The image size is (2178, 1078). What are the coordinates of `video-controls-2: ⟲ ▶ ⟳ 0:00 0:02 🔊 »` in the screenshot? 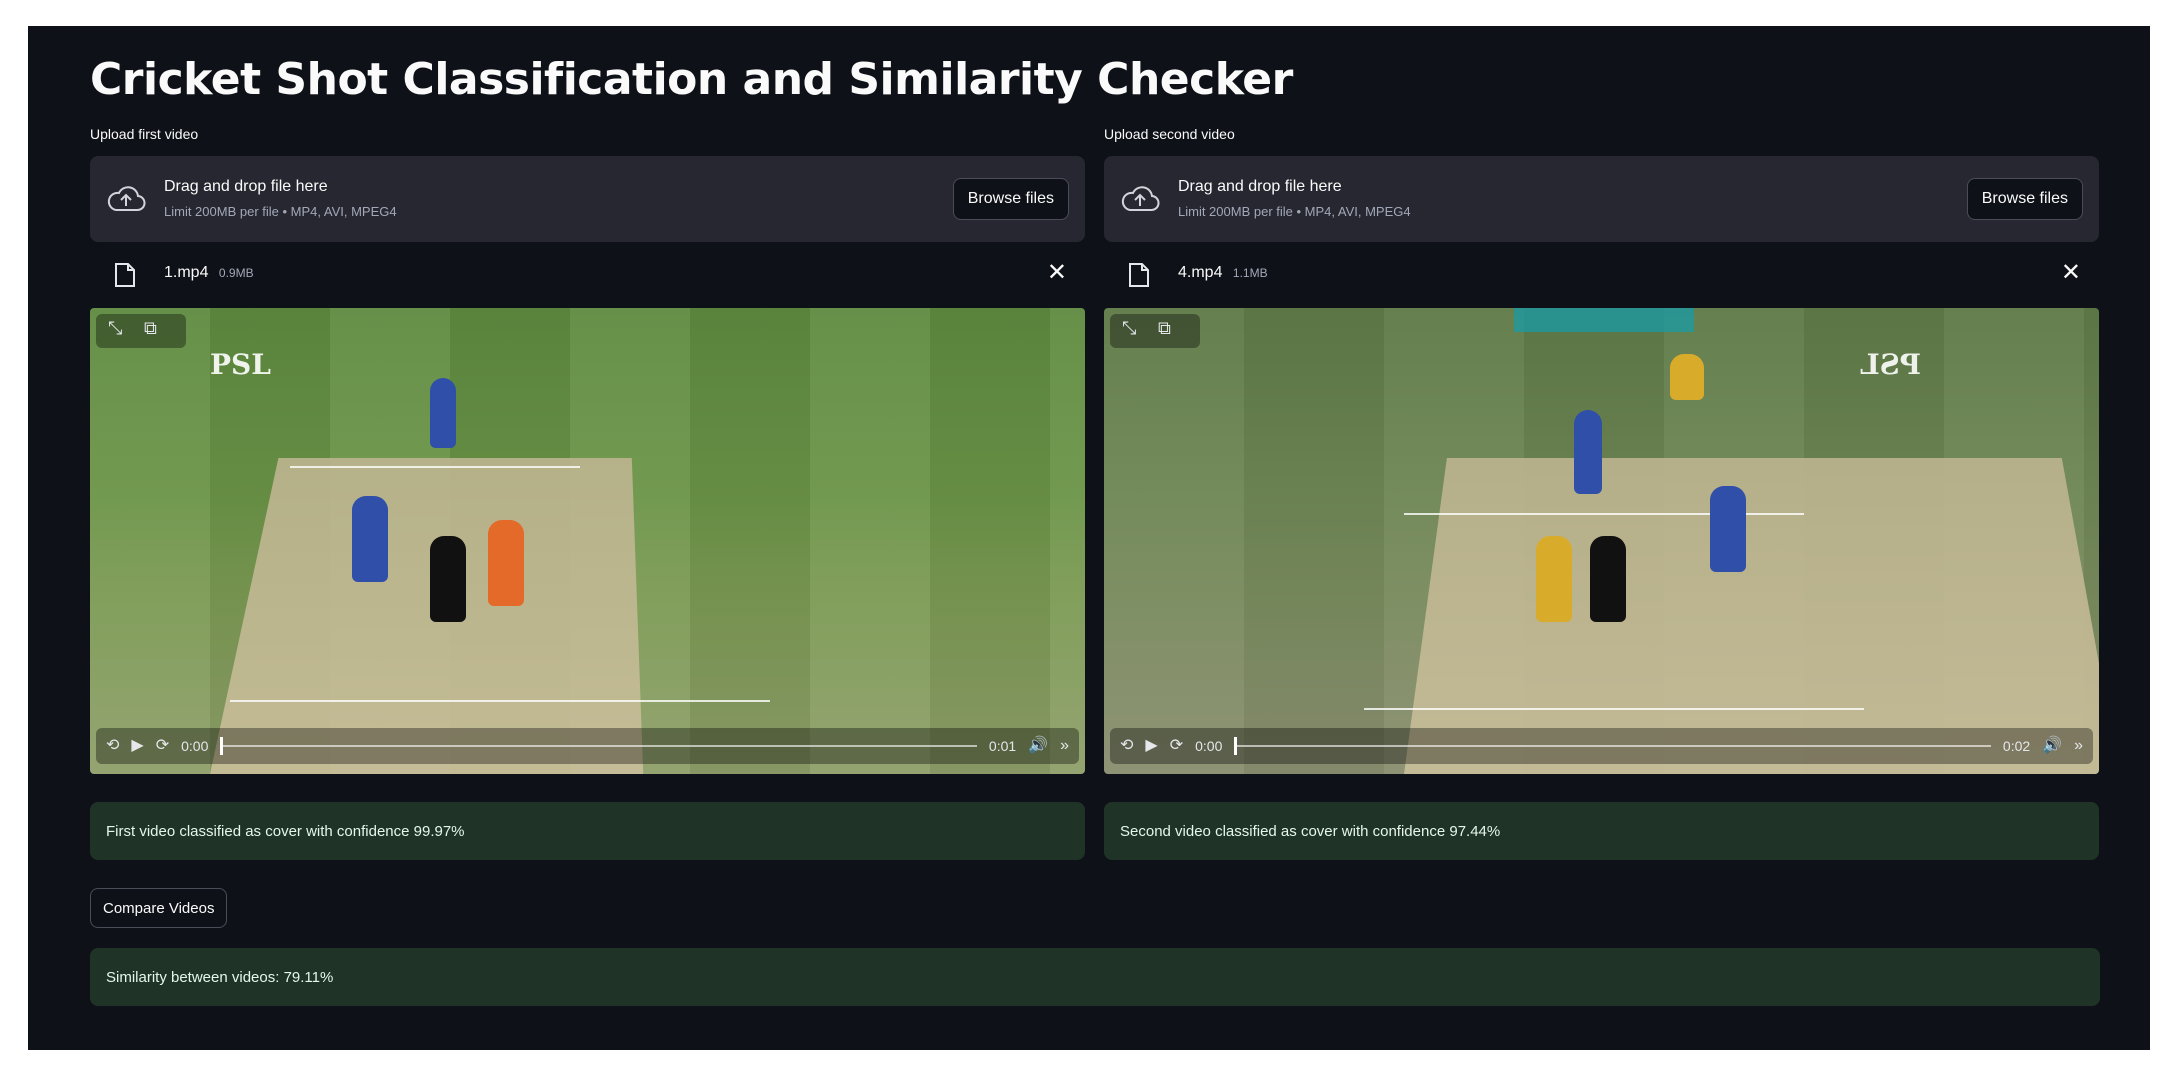 It's located at (1601, 746).